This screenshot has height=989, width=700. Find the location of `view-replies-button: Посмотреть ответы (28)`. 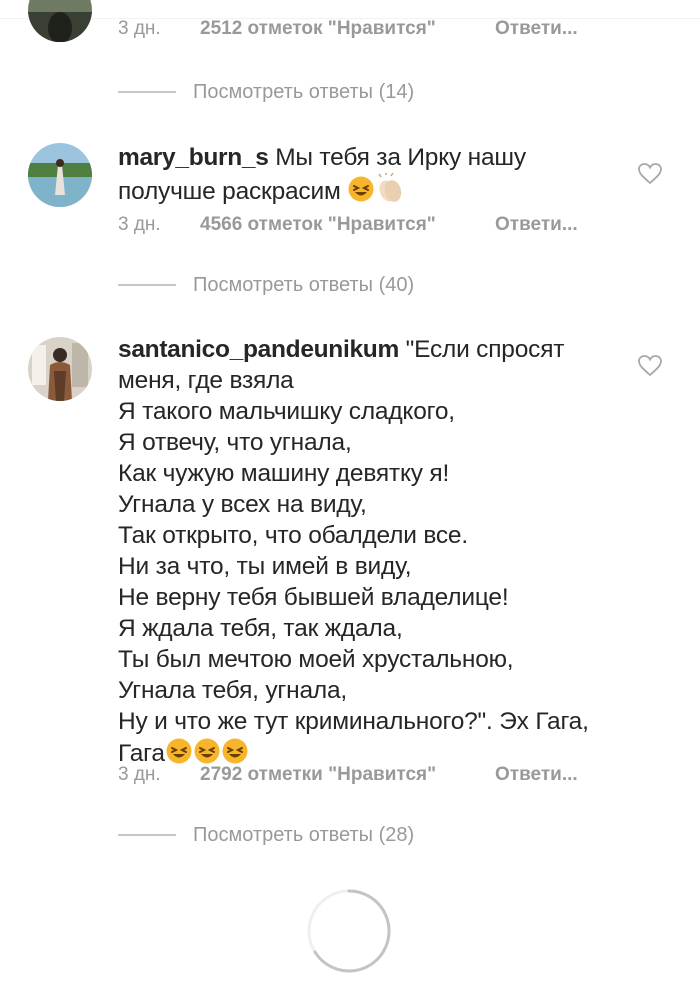

view-replies-button: Посмотреть ответы (28) is located at coordinates (266, 835).